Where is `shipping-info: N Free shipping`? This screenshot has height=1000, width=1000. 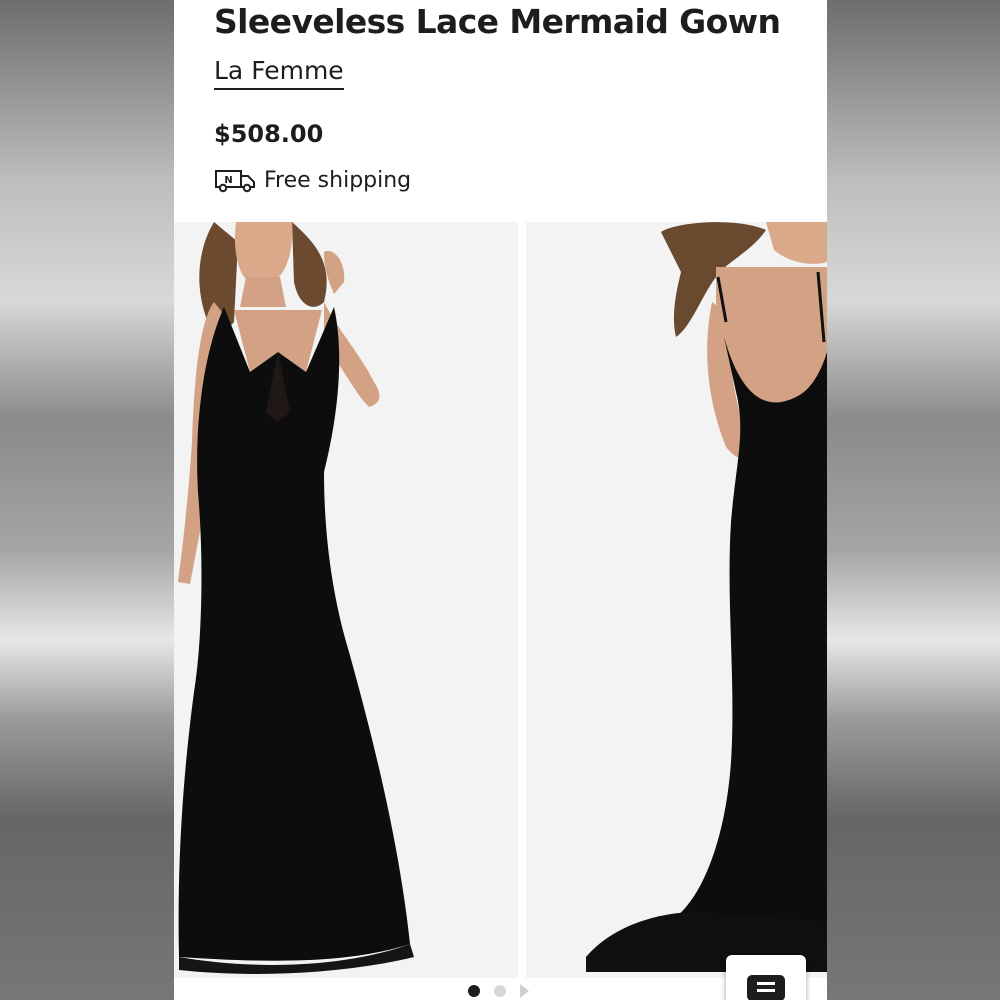 shipping-info: N Free shipping is located at coordinates (312, 180).